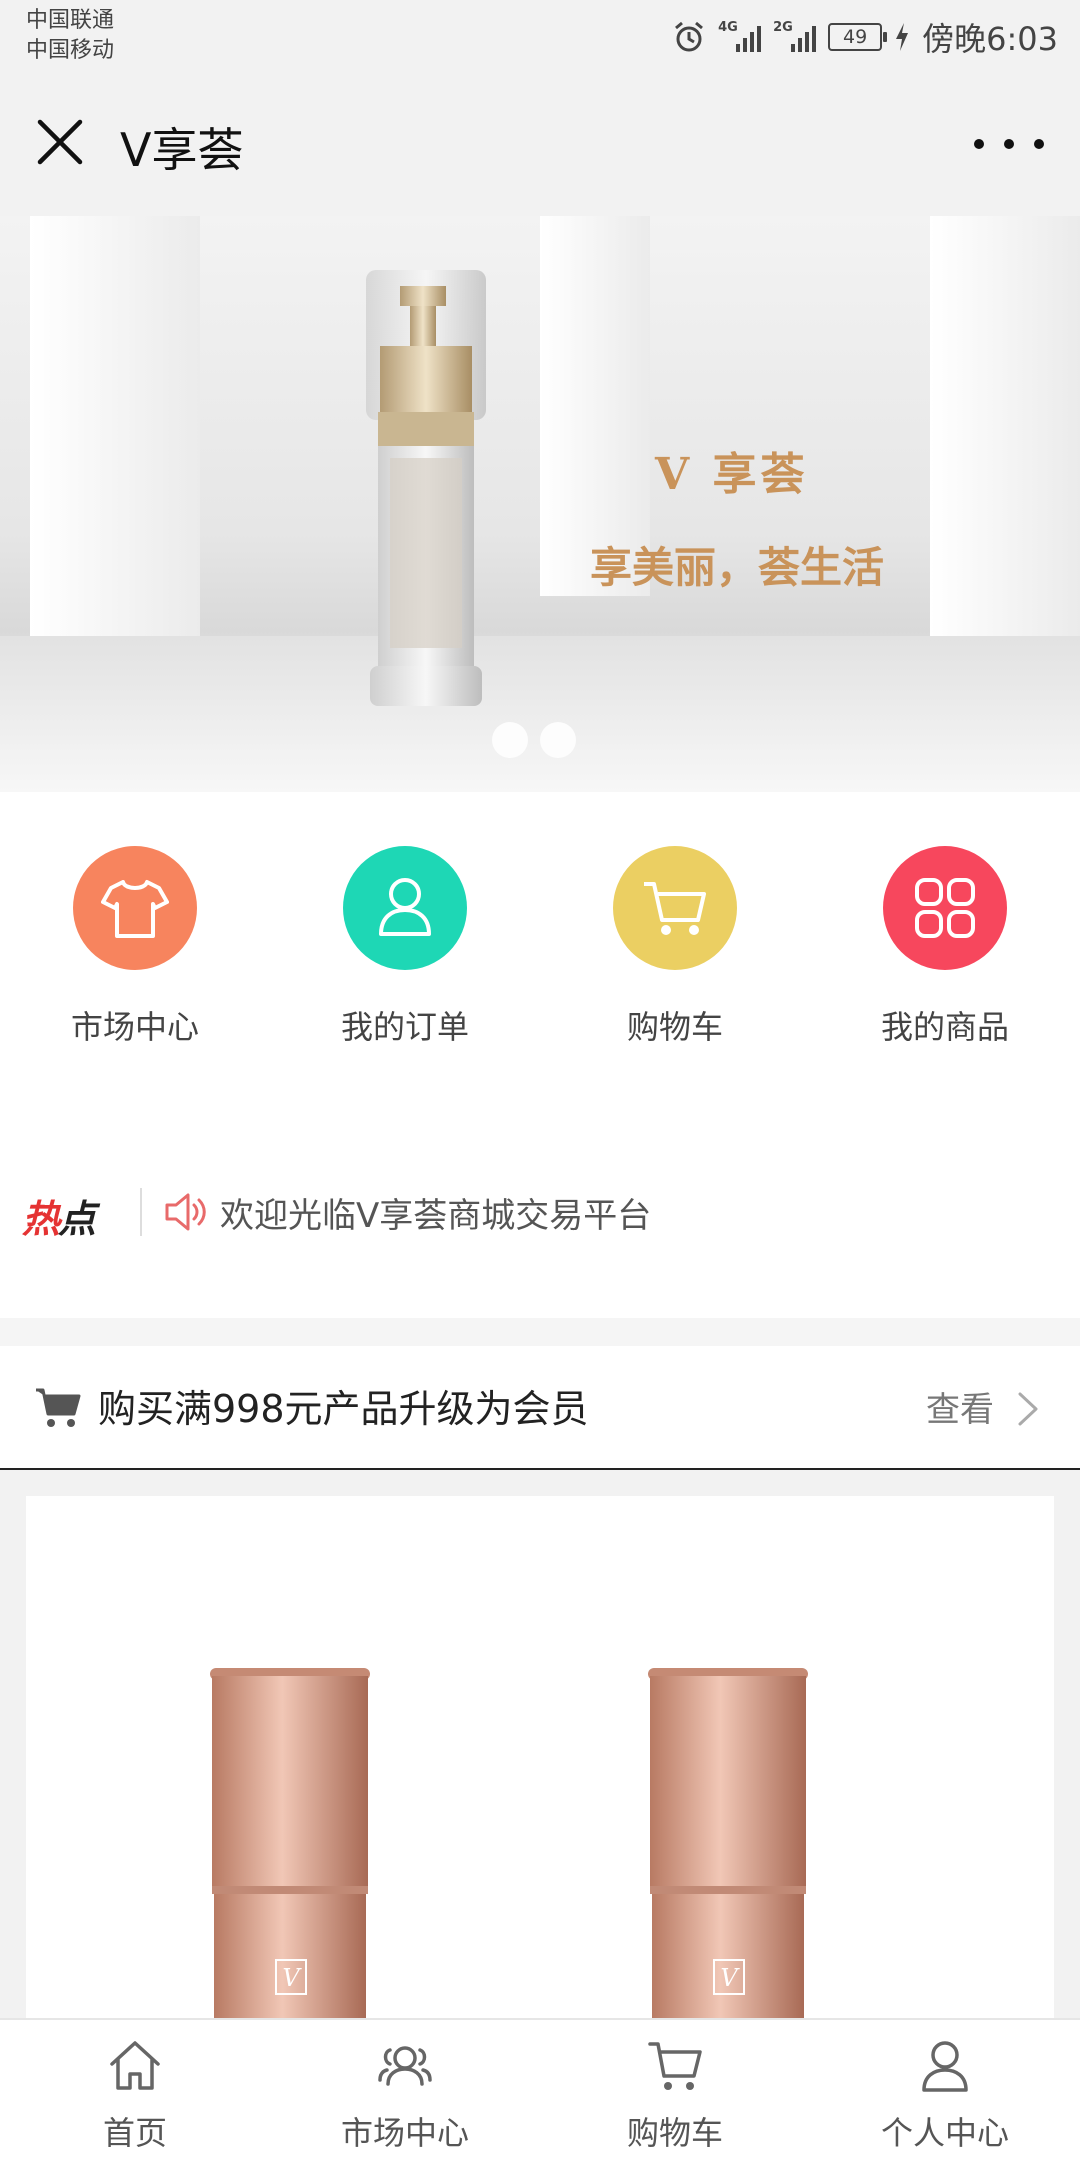 This screenshot has height=2160, width=1080. I want to click on speaker-icon, so click(185, 1212).